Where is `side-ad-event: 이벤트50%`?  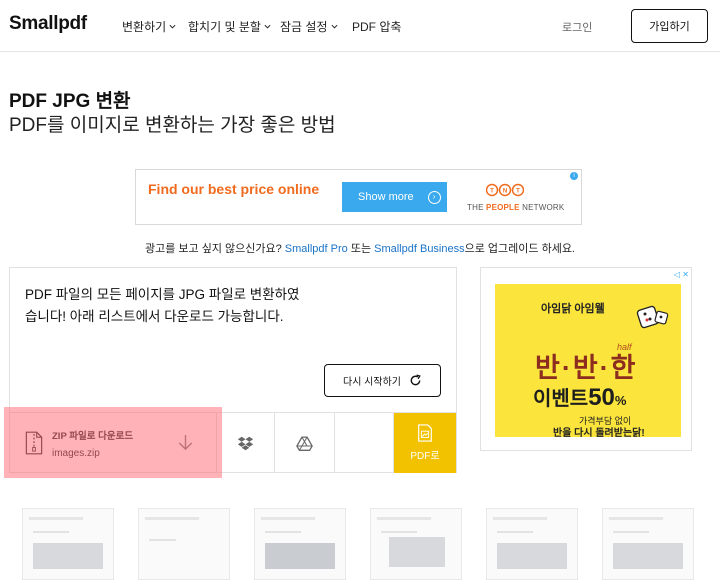
side-ad-event: 이벤트50% is located at coordinates (580, 397).